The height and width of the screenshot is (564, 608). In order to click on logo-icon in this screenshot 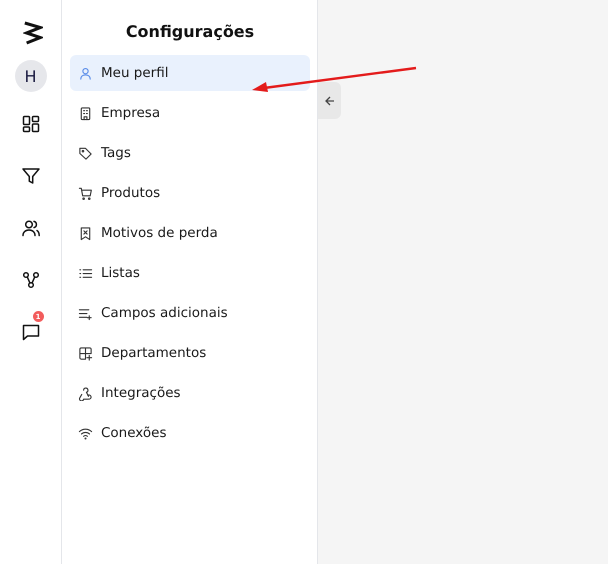, I will do `click(32, 33)`.